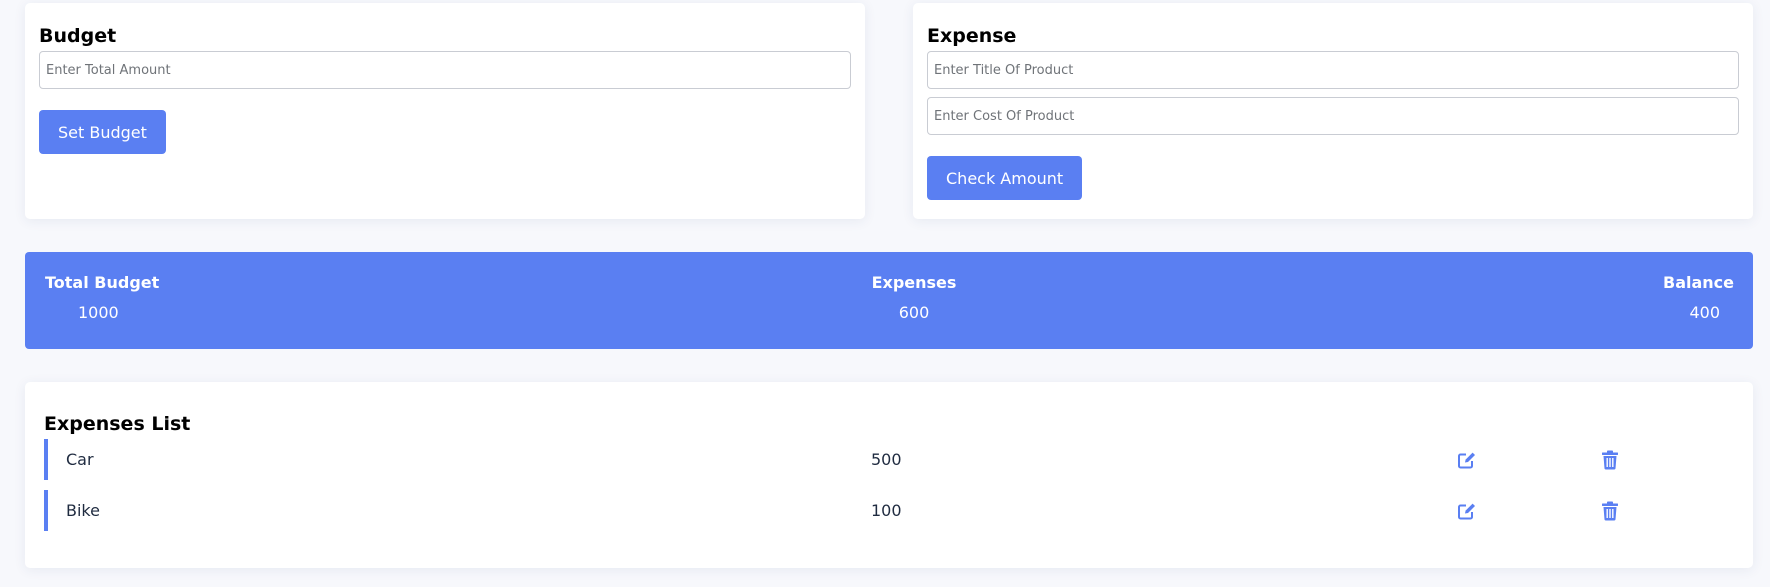 Image resolution: width=1770 pixels, height=587 pixels. I want to click on list-item: Car 500, so click(884, 459).